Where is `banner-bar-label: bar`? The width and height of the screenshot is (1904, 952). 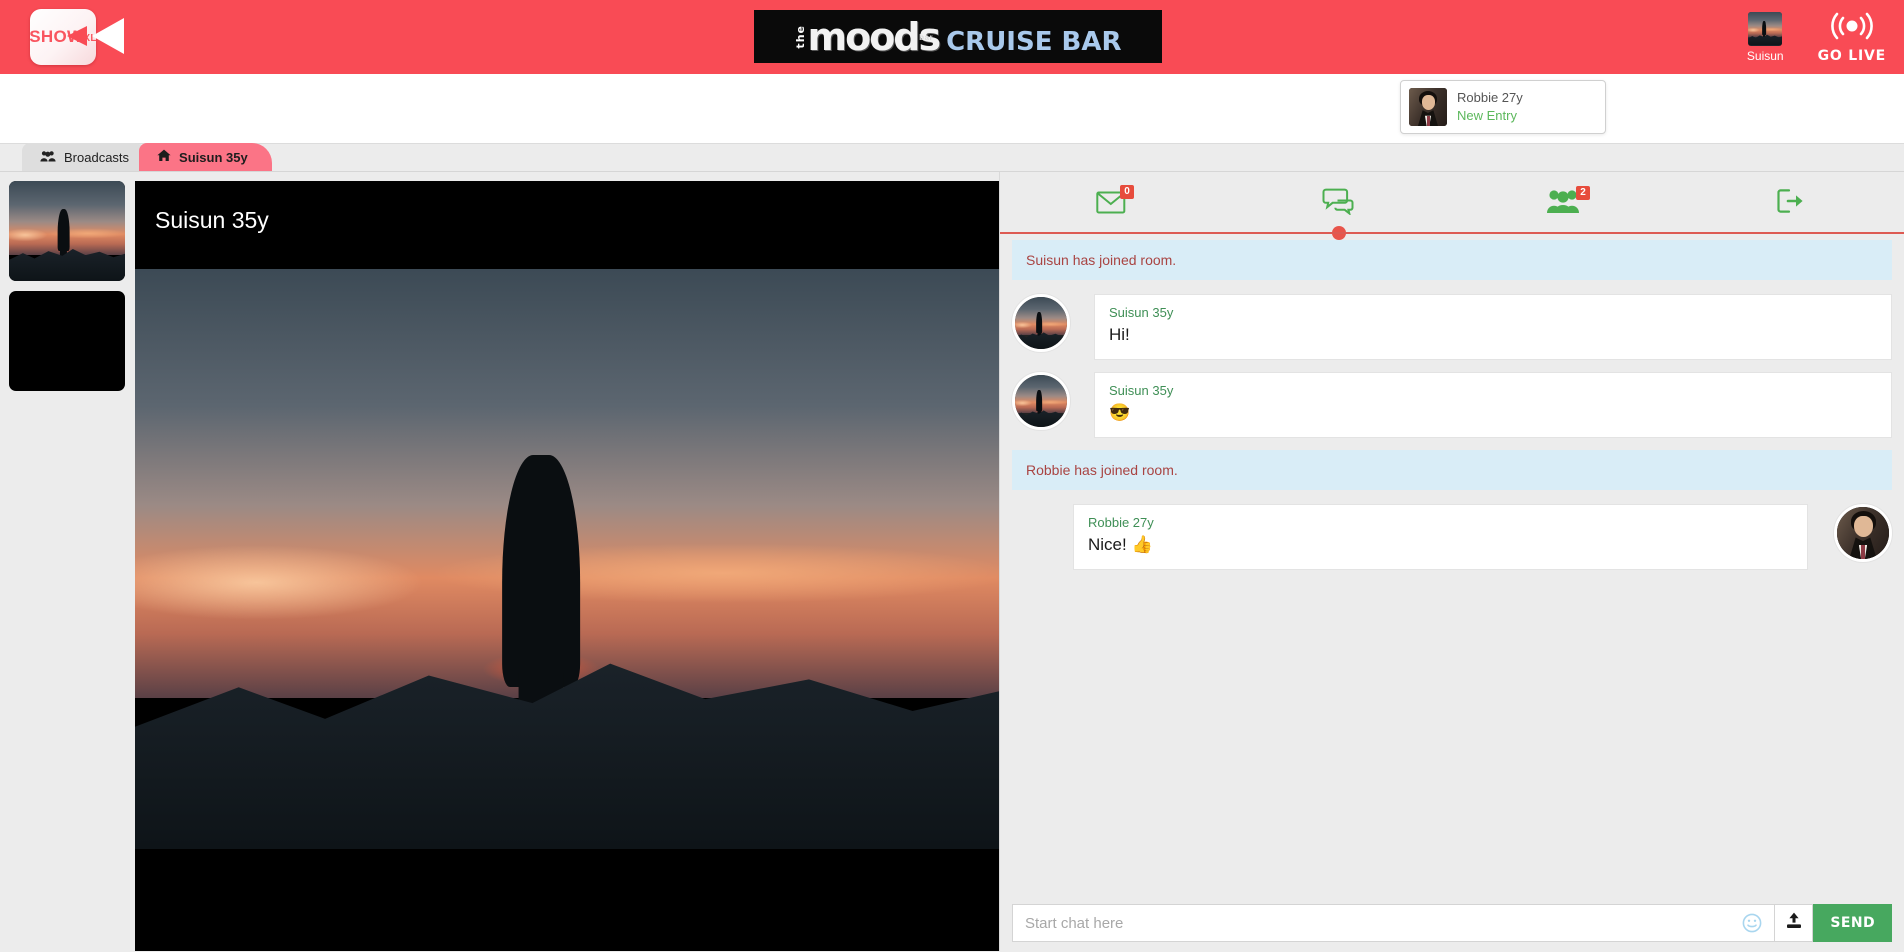
banner-bar-label: bar is located at coordinates (926, 37).